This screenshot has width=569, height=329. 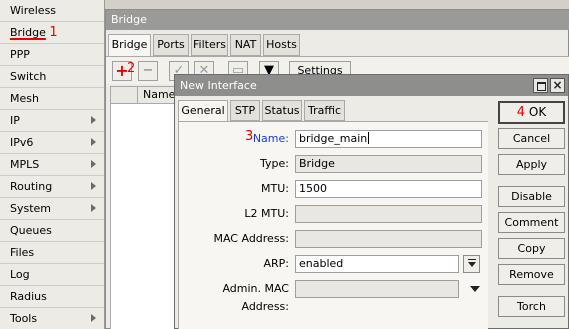 I want to click on sidebar-item-system: System, so click(x=52, y=209).